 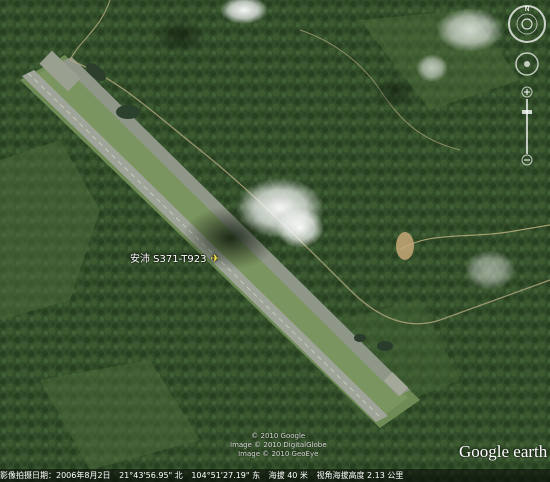 What do you see at coordinates (527, 92) in the screenshot?
I see `zoom-in-button` at bounding box center [527, 92].